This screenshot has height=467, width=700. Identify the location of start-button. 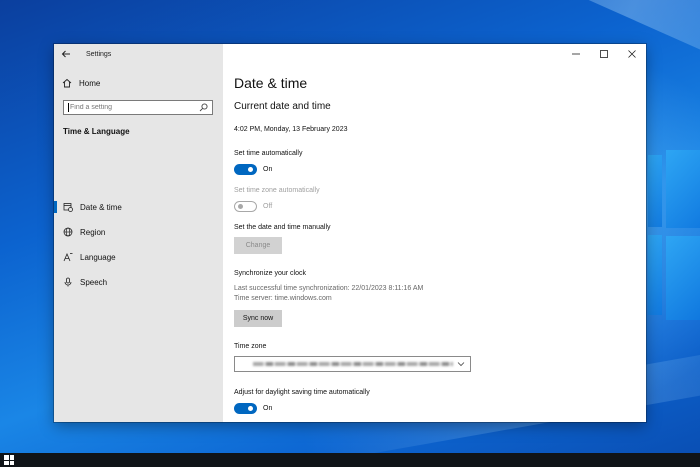
(9, 460).